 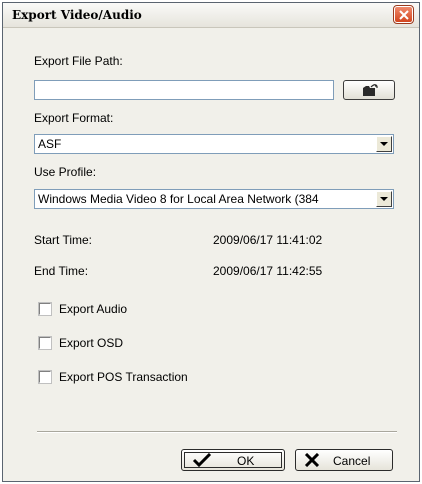 I want to click on export-osd-checkbox, so click(x=45, y=343).